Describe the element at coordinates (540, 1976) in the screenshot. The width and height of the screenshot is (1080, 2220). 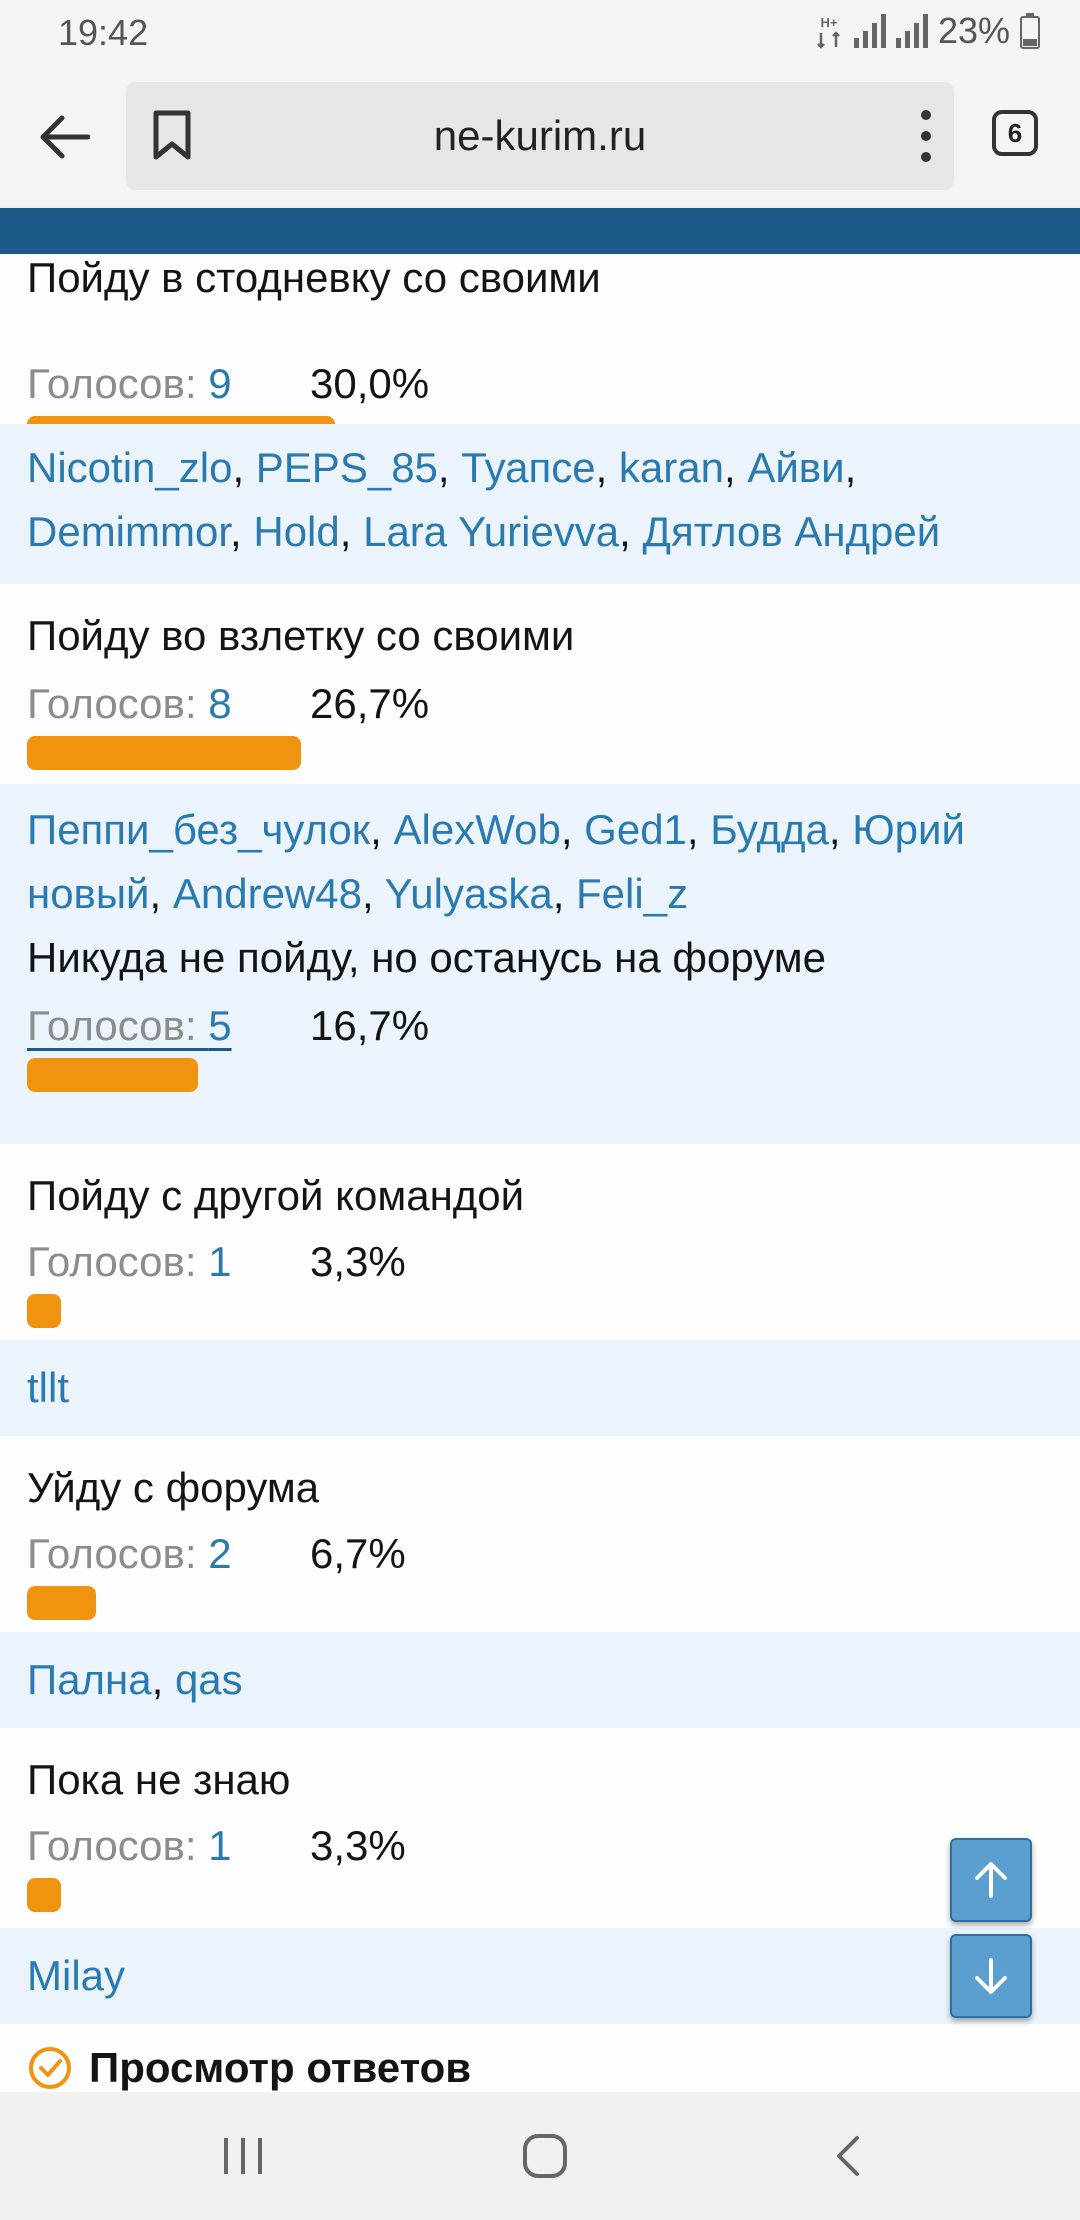
I see `voters-list: Milay` at that location.